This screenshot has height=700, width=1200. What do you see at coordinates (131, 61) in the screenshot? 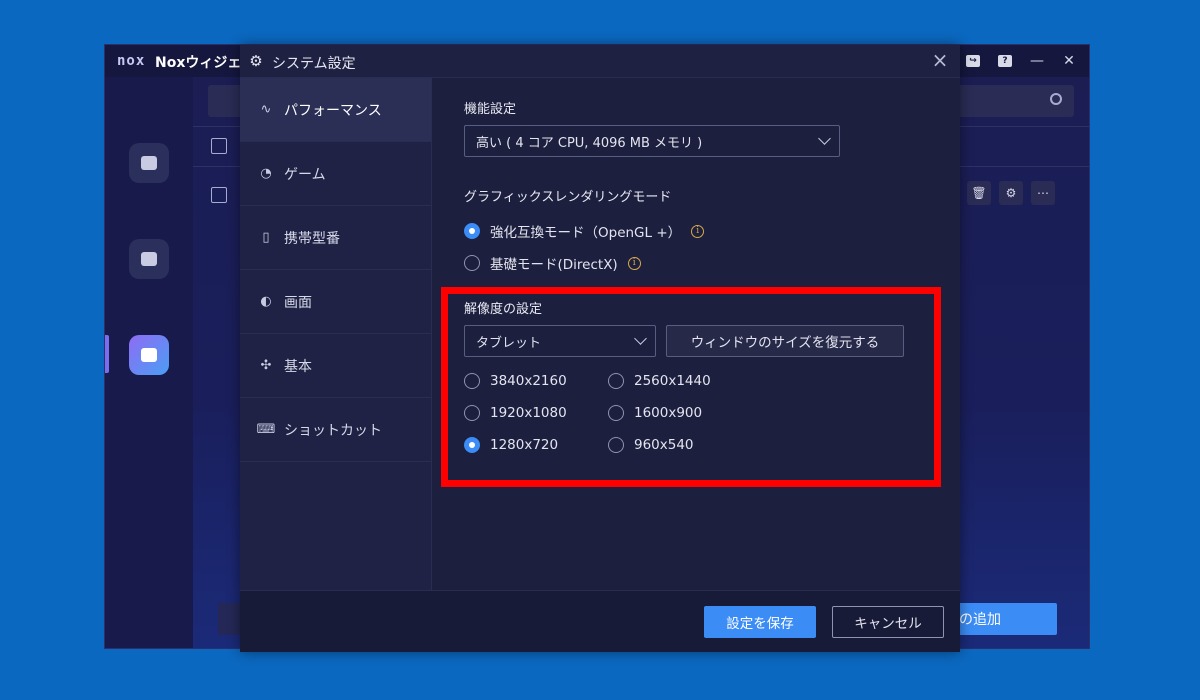
I see `nox-logo: nox` at bounding box center [131, 61].